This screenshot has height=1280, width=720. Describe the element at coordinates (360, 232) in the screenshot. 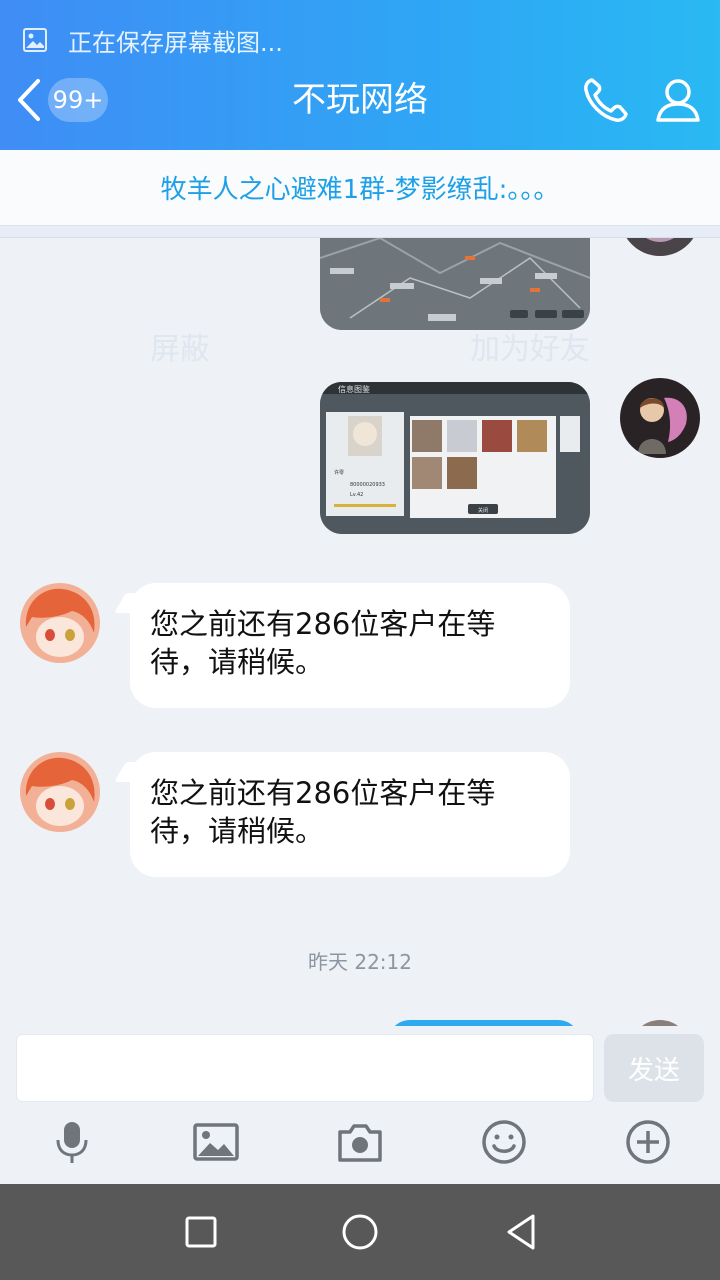

I see `banner-shadow` at that location.